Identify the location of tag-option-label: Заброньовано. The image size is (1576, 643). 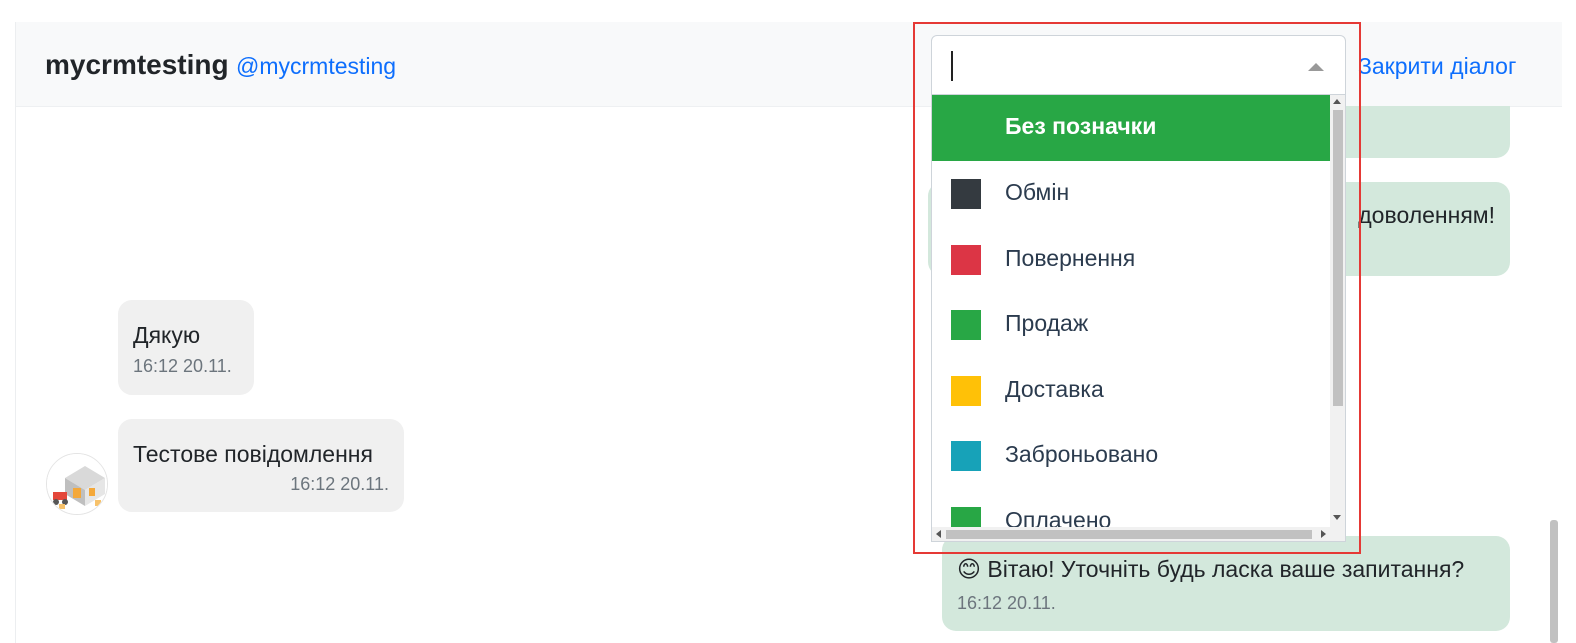
(1082, 454).